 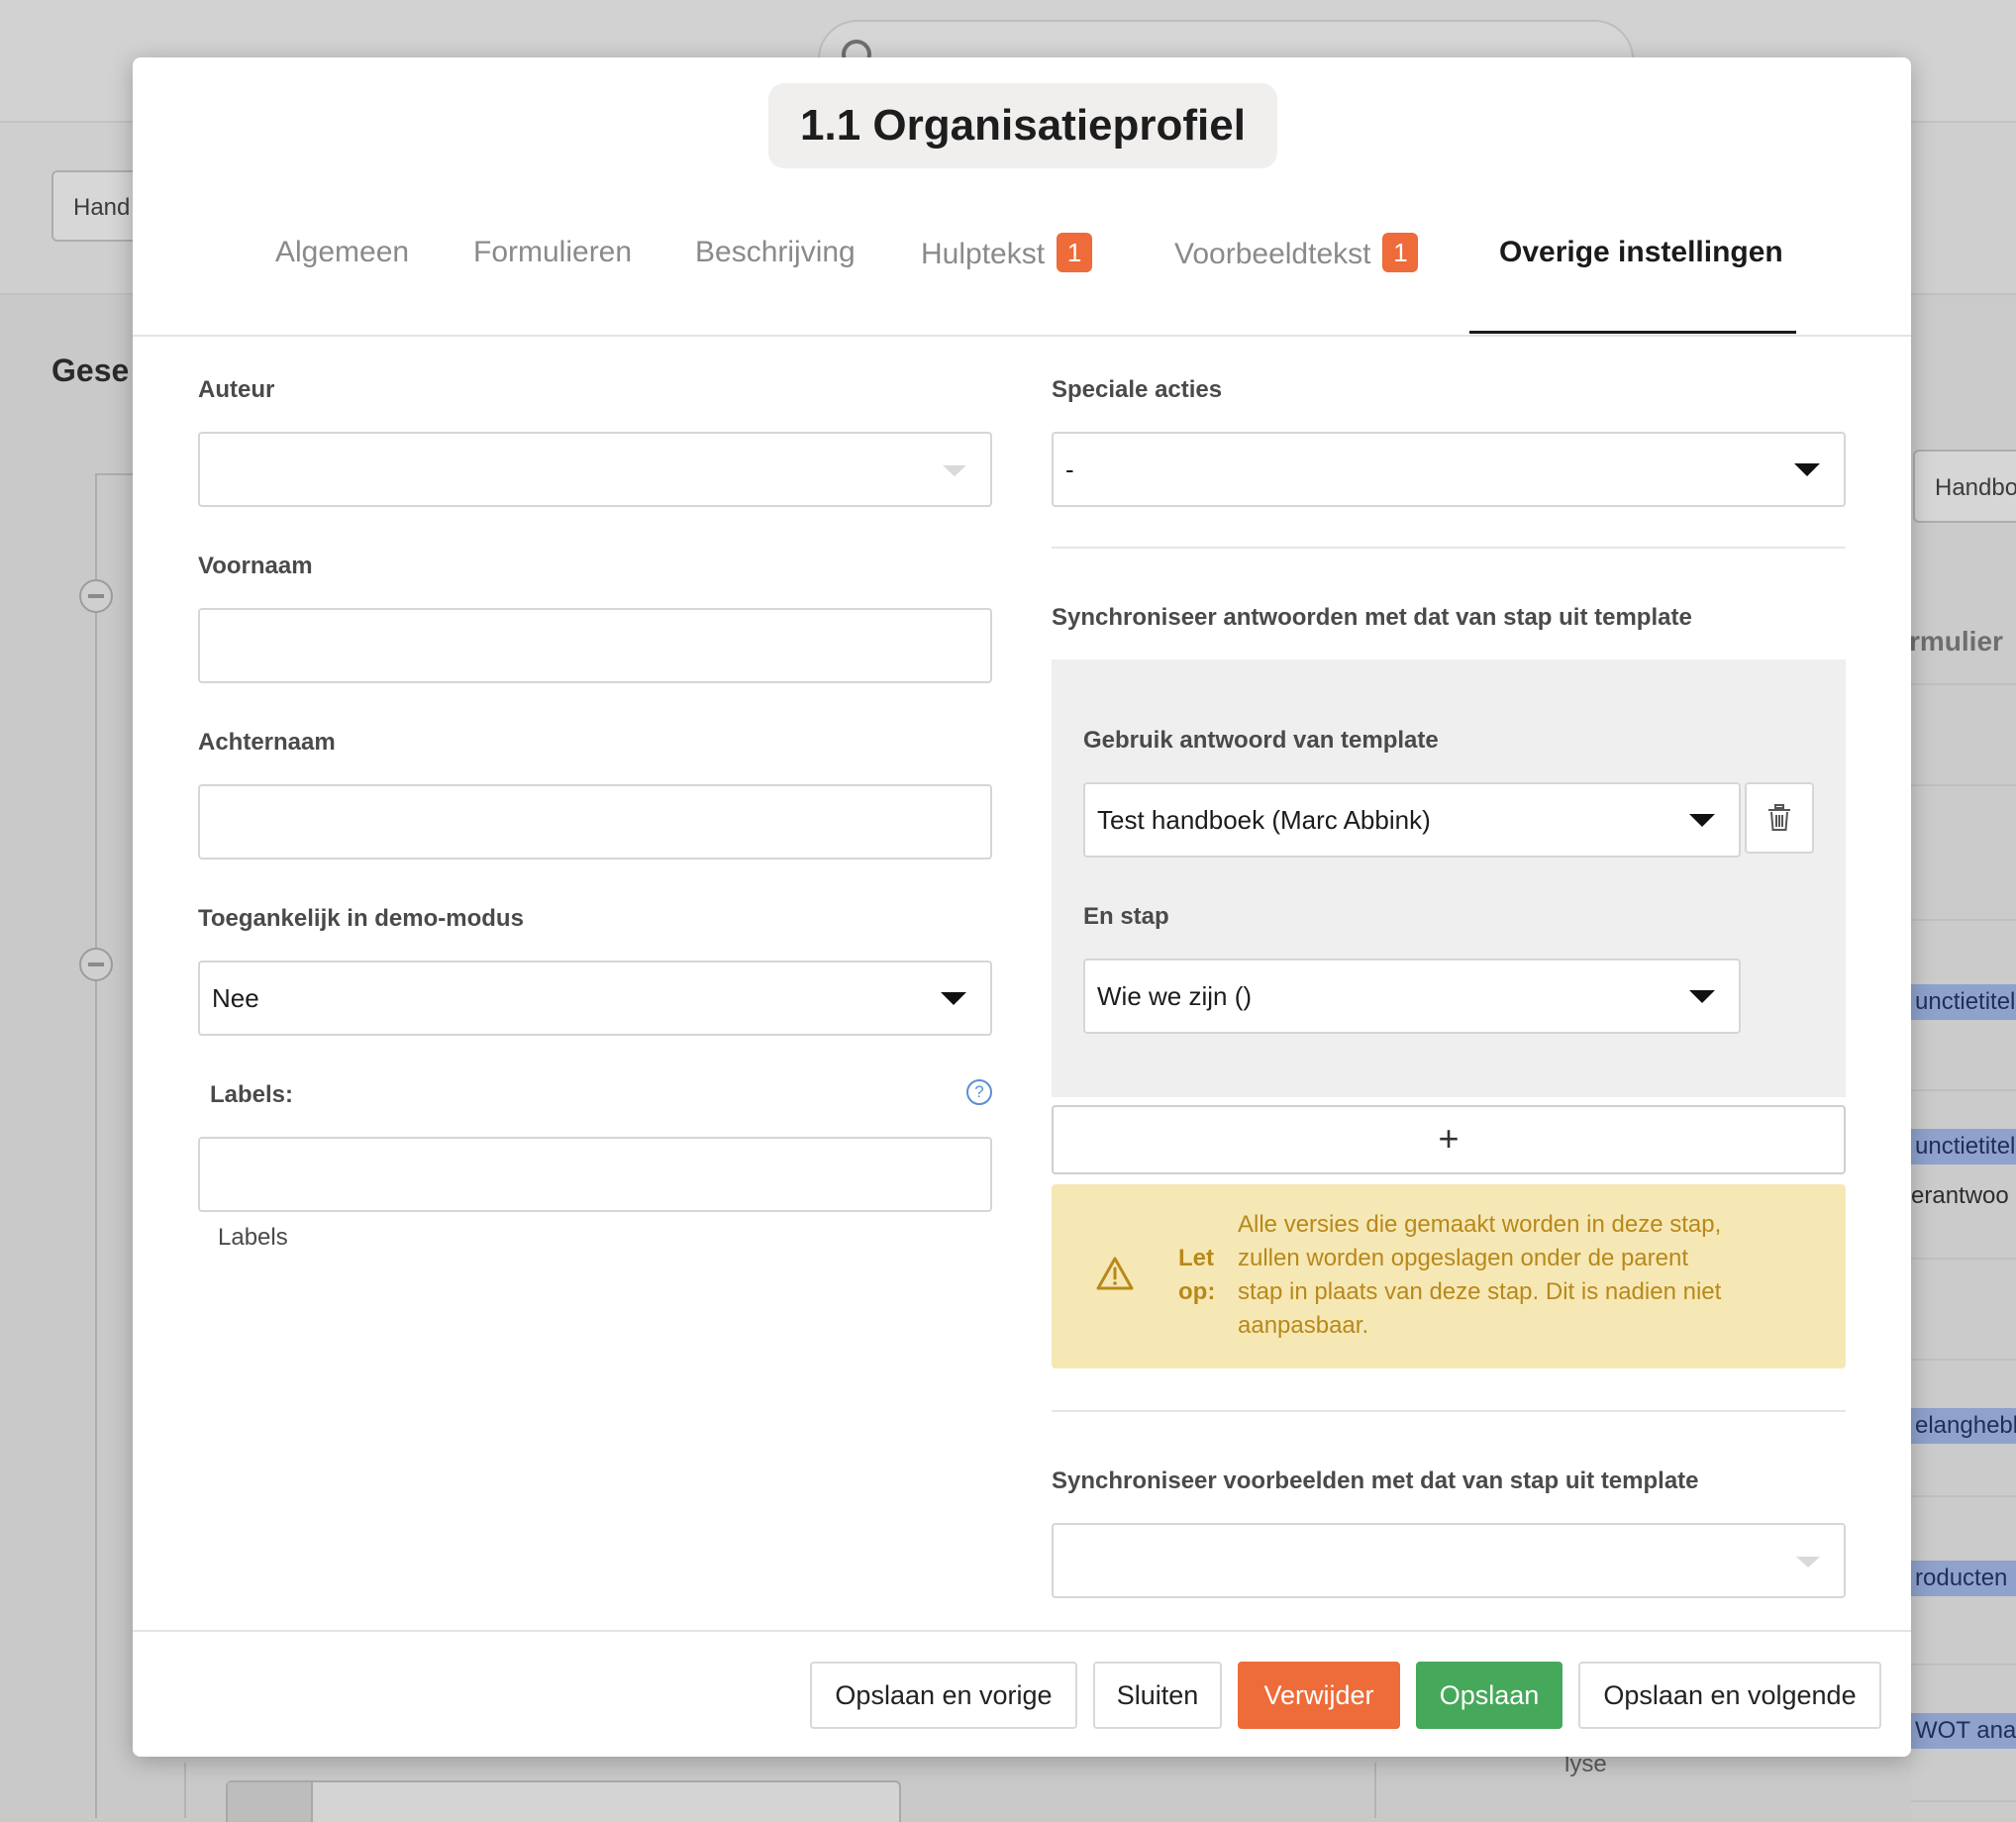 I want to click on tab-algemeen: Algemeen, so click(x=342, y=253).